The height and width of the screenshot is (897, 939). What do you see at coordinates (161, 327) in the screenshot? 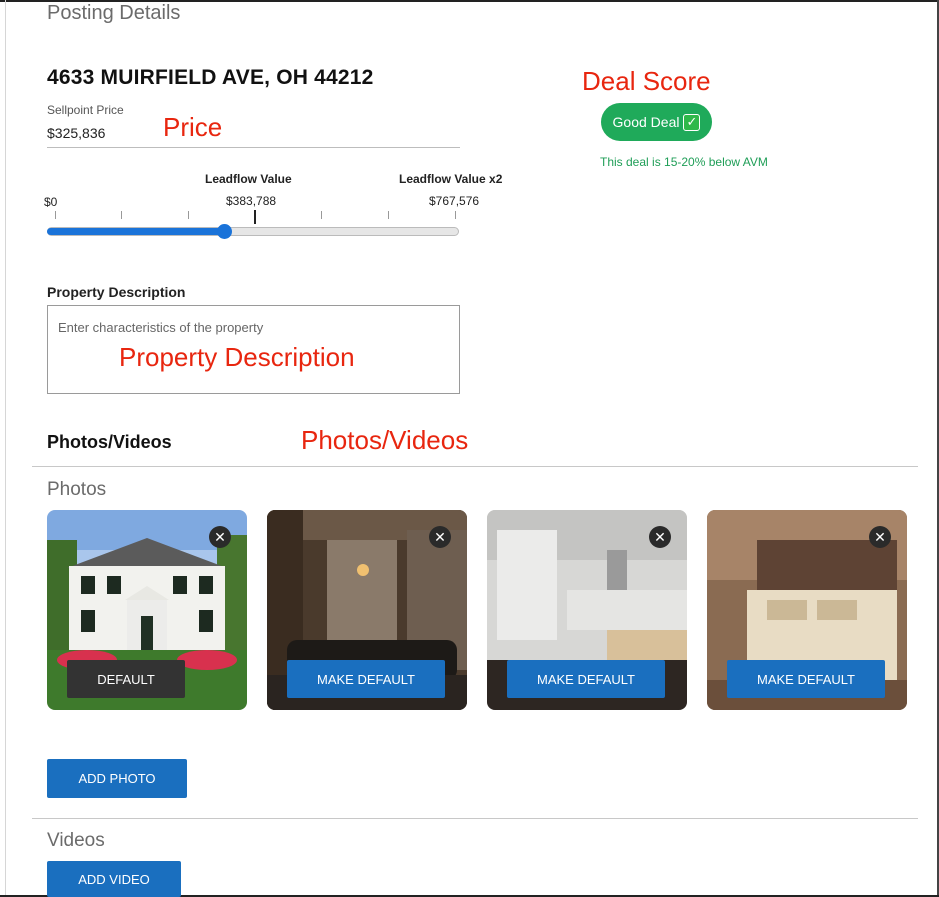
I see `description-placeholder: Enter characteristics of the property` at bounding box center [161, 327].